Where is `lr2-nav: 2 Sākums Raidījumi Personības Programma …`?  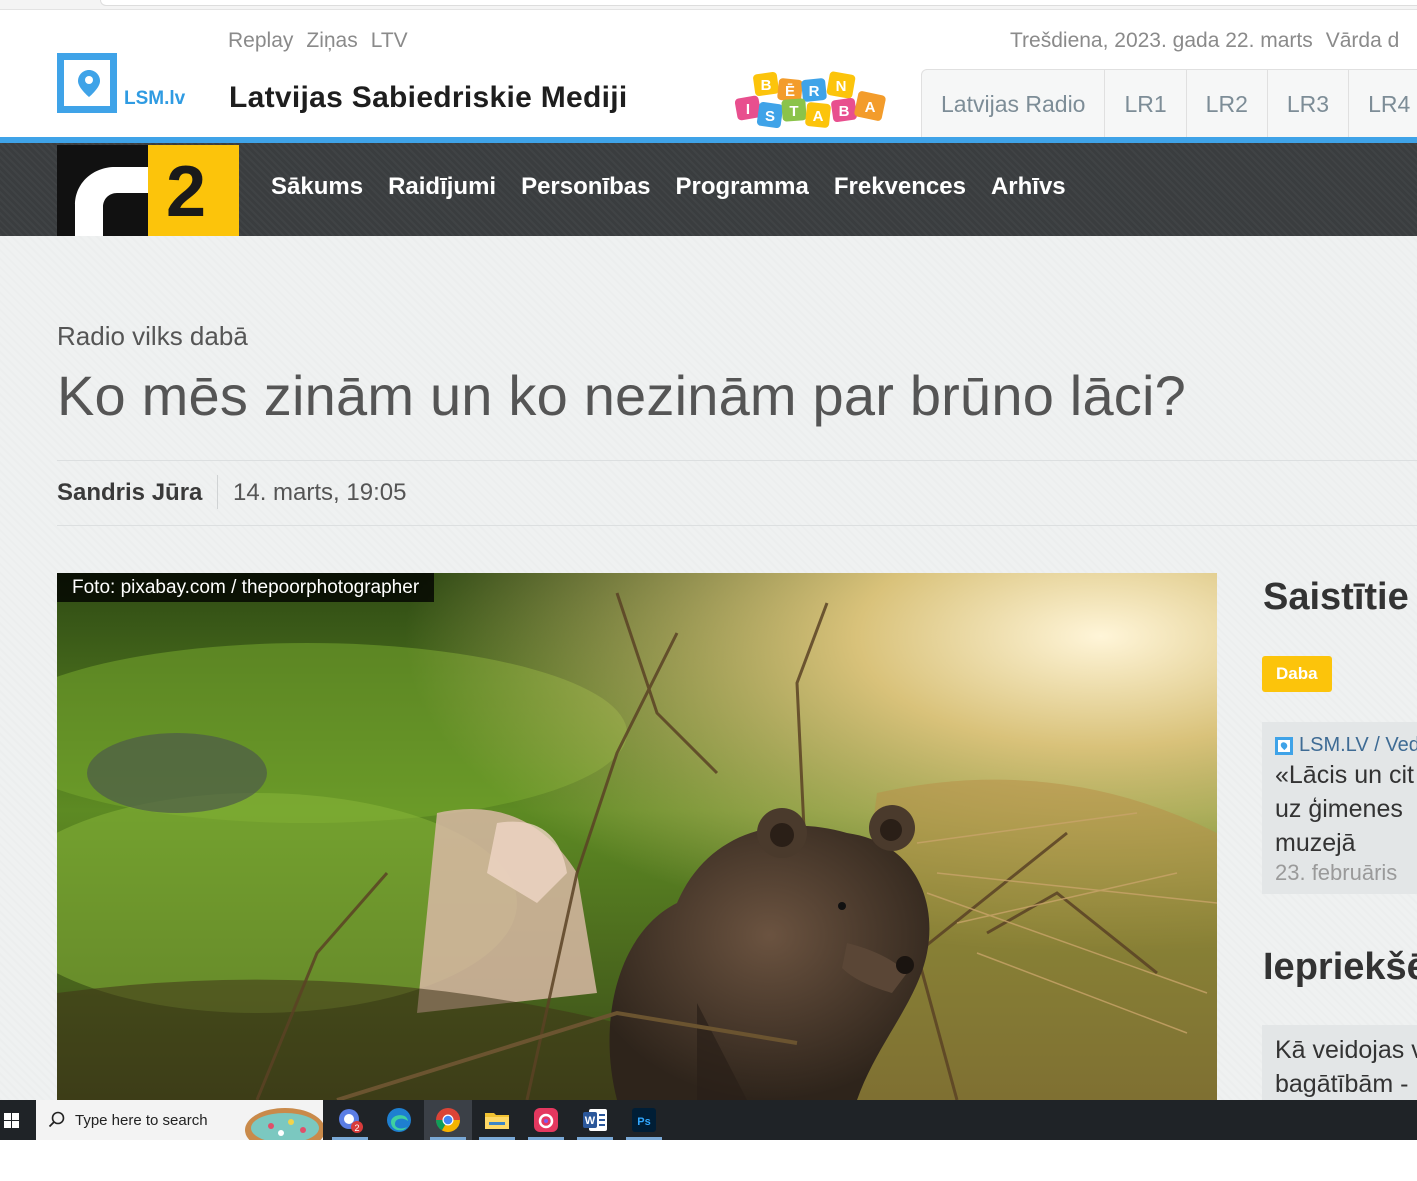
lr2-nav: 2 Sākums Raidījumi Personības Programma … is located at coordinates (708, 189).